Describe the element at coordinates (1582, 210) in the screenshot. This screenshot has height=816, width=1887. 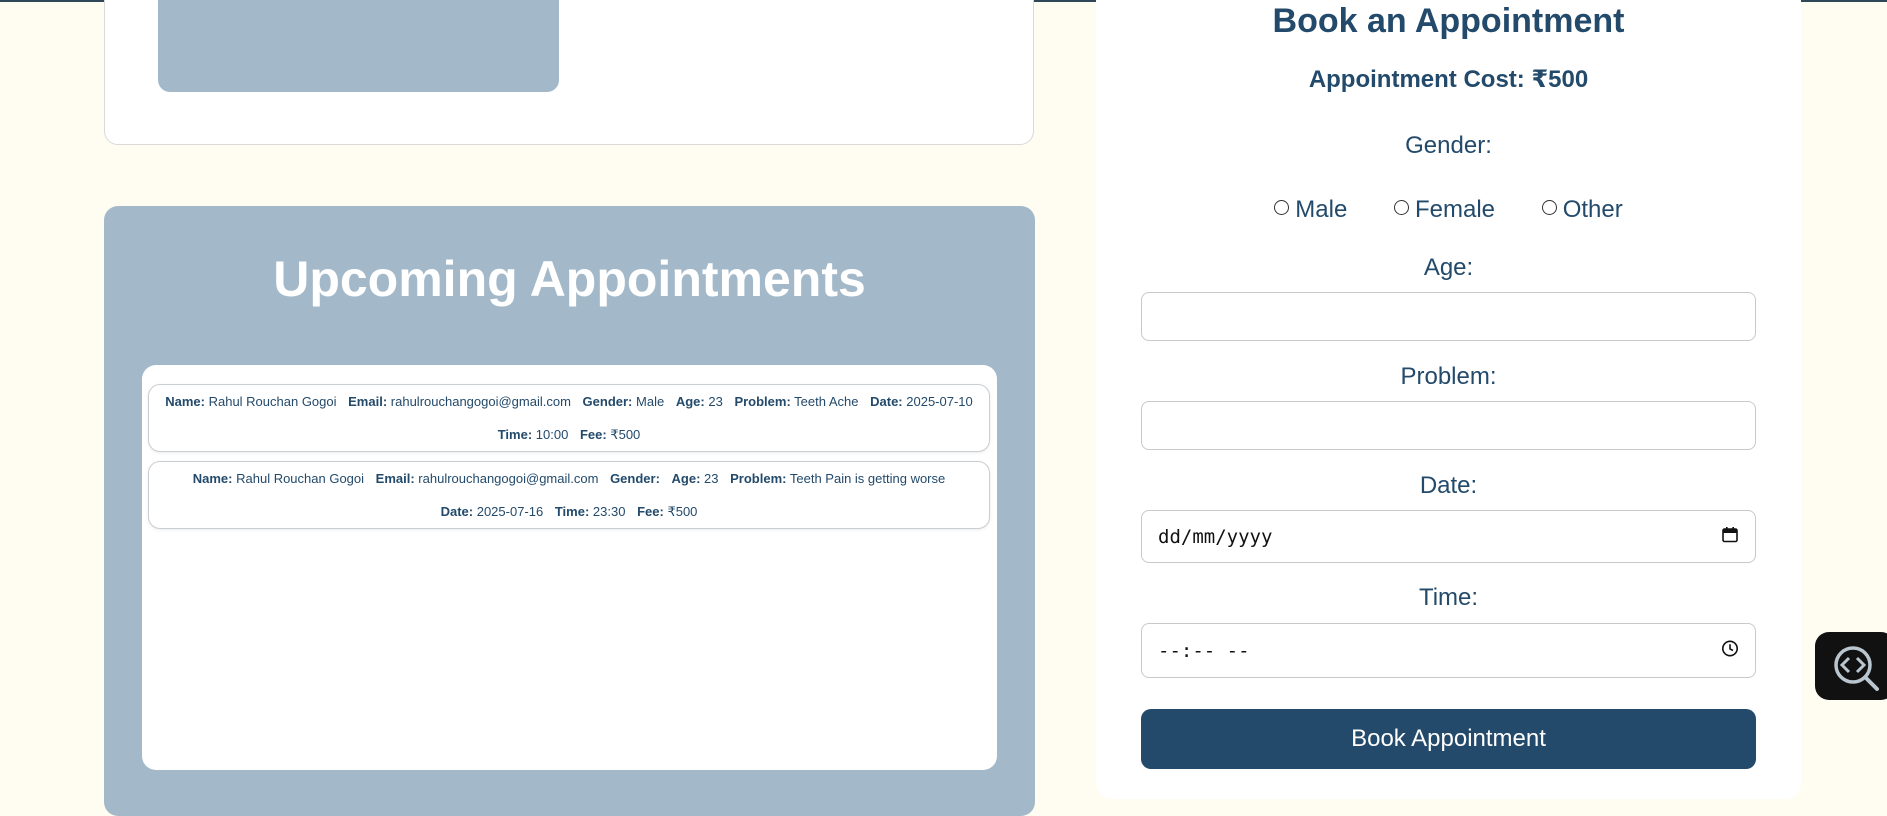
I see `gender-option-other: Other` at that location.